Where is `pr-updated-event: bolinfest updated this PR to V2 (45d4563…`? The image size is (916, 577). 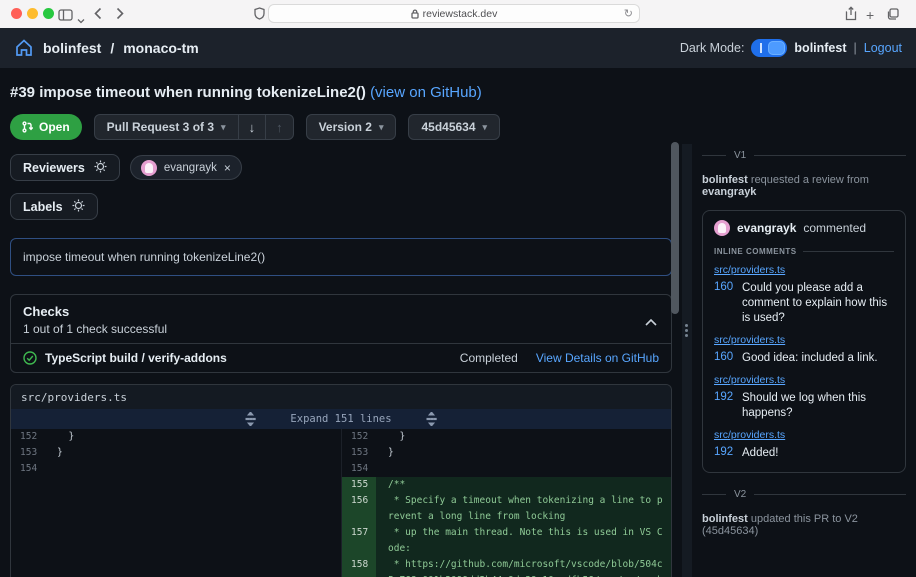 pr-updated-event: bolinfest updated this PR to V2 (45d4563… is located at coordinates (804, 525).